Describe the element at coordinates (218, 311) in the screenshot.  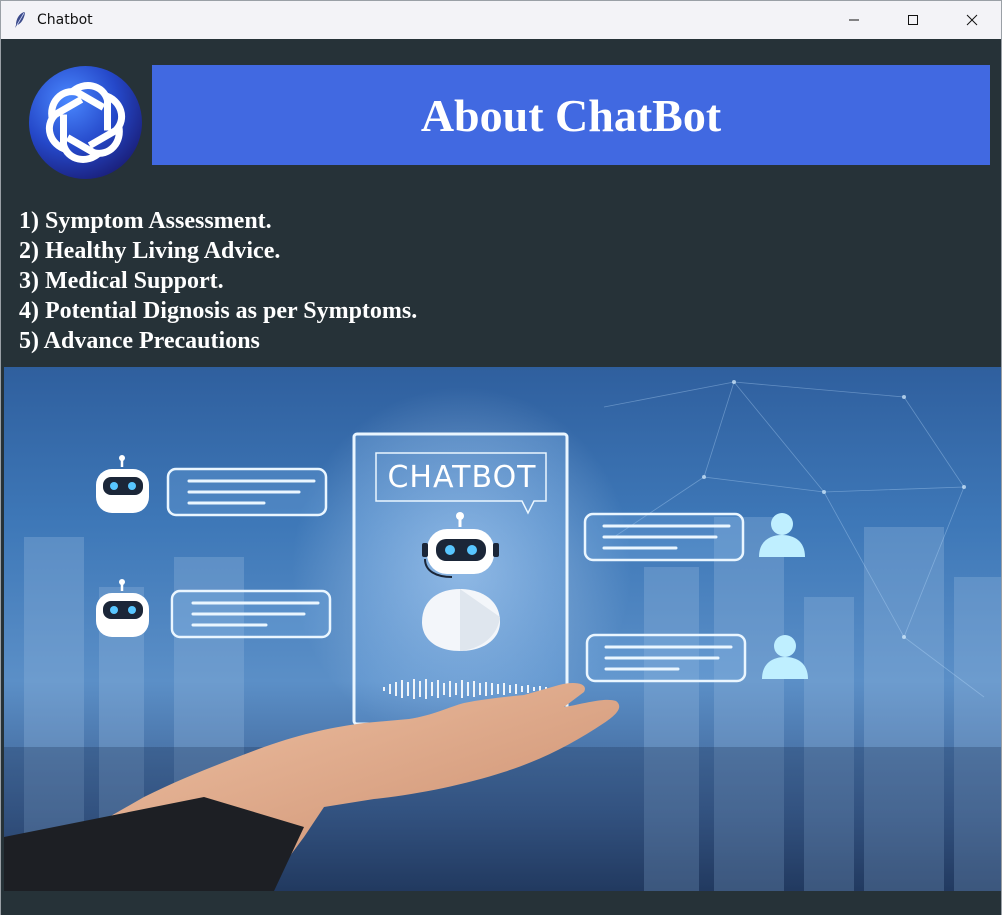
I see `feature-item: 4) Potential Dignosis as per Symptoms.` at that location.